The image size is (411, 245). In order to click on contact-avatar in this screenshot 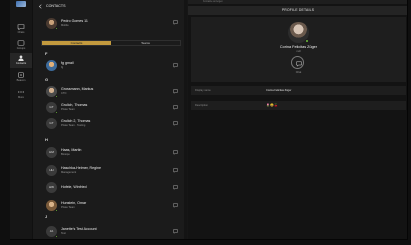, I will do `click(51, 65)`.